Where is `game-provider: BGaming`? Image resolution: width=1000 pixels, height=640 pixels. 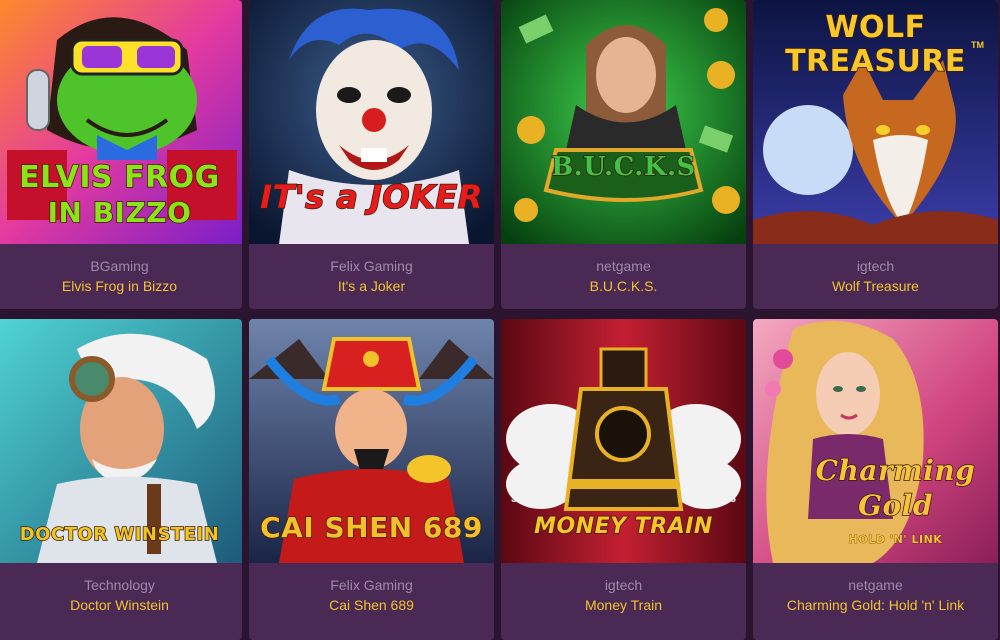
game-provider: BGaming is located at coordinates (119, 266).